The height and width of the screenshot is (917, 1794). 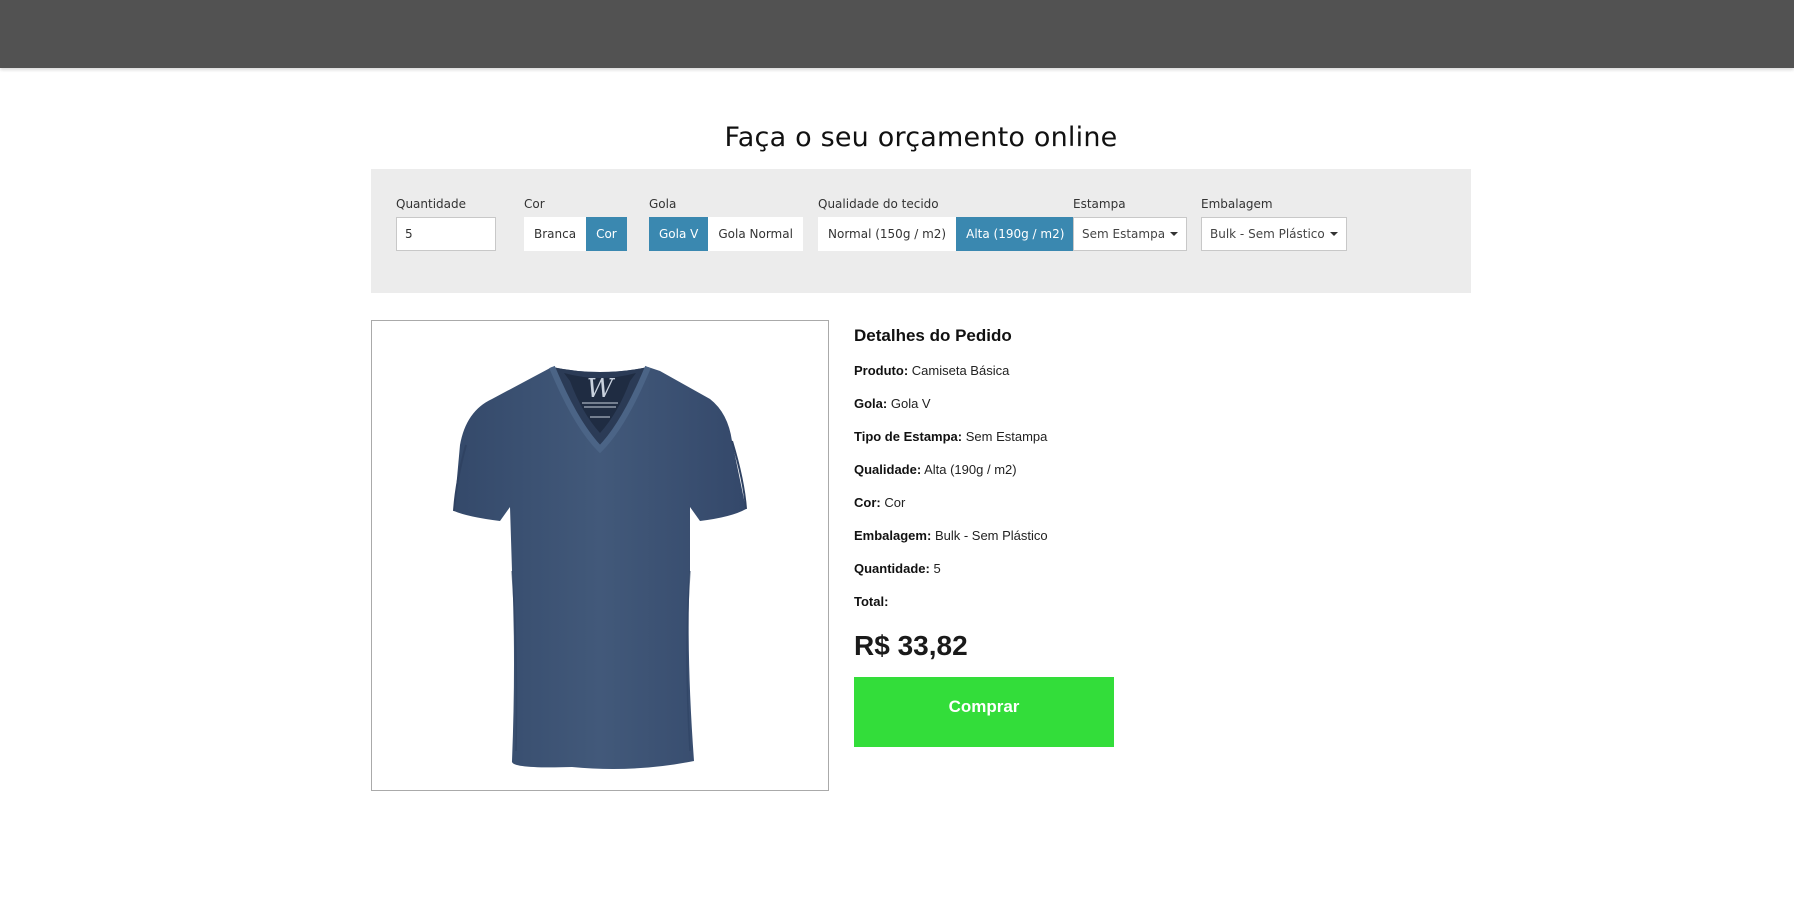 What do you see at coordinates (1267, 234) in the screenshot?
I see `packaging-dropdown-value: Bulk - Sem Plástico` at bounding box center [1267, 234].